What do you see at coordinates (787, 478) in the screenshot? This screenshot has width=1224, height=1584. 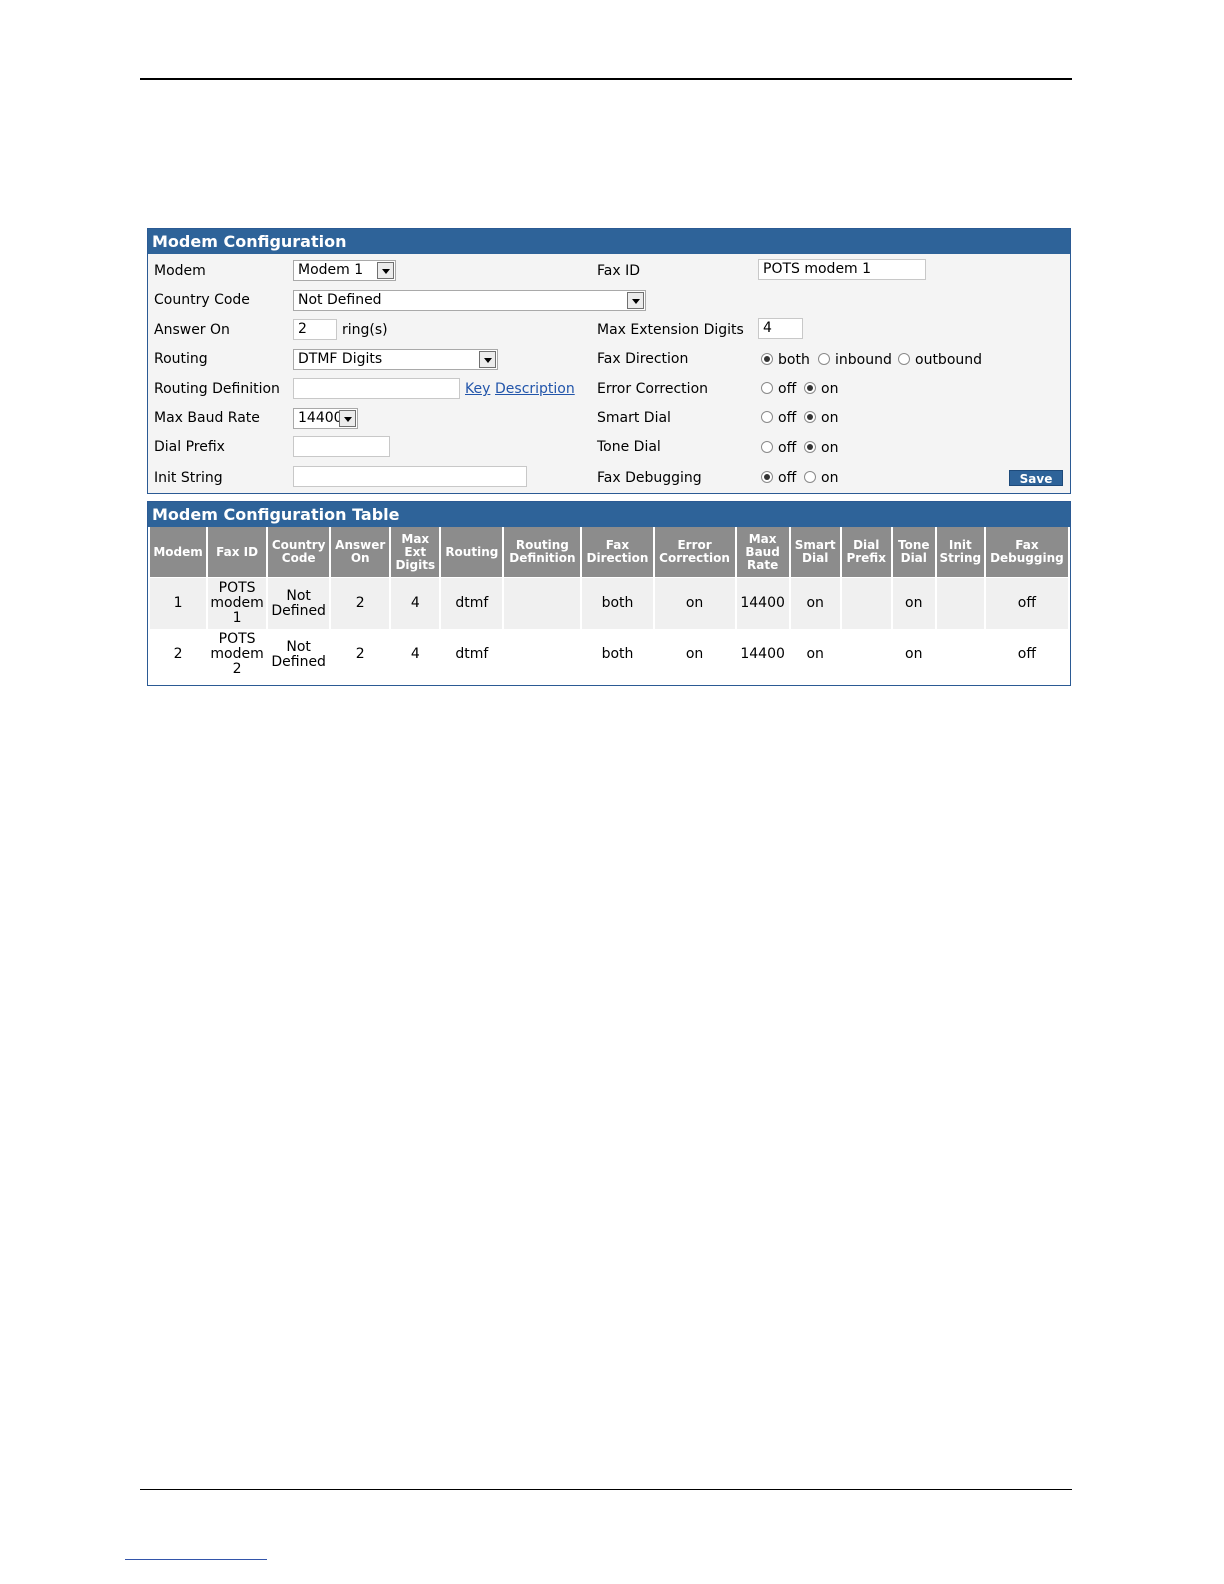 I see `fax-debugging-off-label: off` at bounding box center [787, 478].